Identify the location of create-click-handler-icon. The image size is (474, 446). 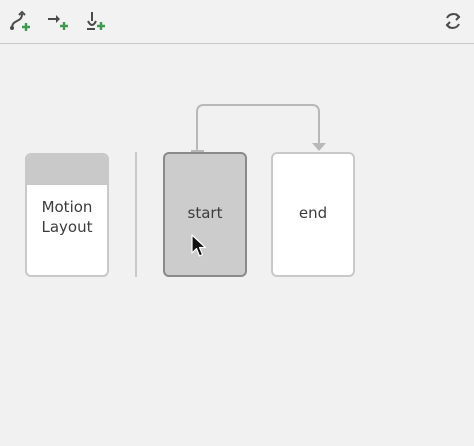
(58, 22).